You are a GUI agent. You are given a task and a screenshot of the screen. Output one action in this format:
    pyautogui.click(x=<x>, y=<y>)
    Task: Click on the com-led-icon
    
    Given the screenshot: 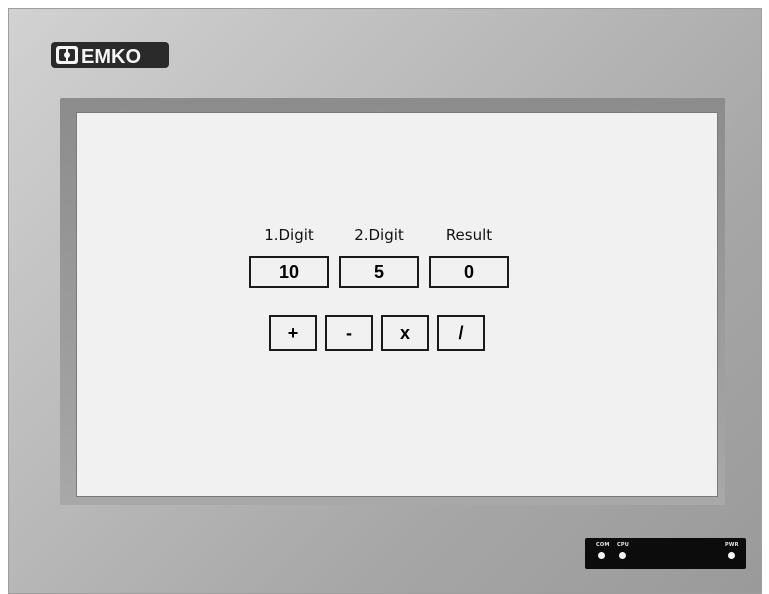 What is the action you would take?
    pyautogui.click(x=601, y=555)
    